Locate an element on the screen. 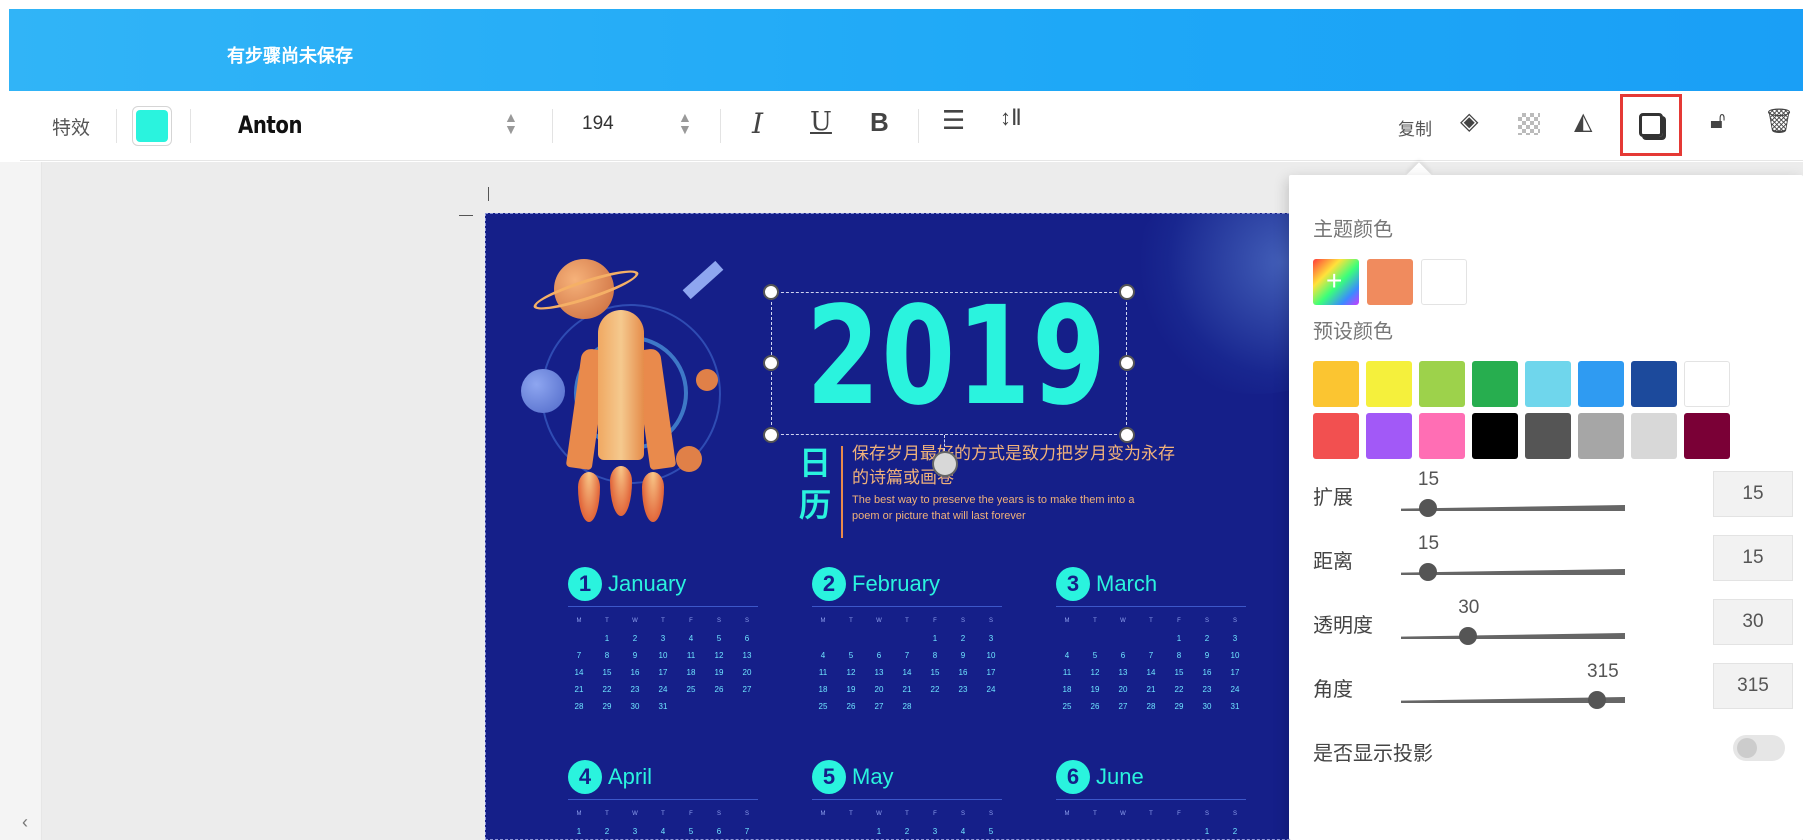 The image size is (1803, 840). distance-input: 15 is located at coordinates (1753, 558).